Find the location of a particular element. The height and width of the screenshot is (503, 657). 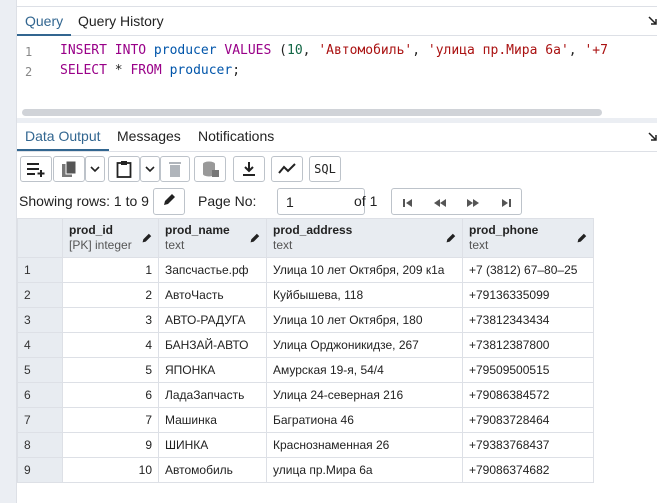

chevron-down-icon is located at coordinates (95, 169).